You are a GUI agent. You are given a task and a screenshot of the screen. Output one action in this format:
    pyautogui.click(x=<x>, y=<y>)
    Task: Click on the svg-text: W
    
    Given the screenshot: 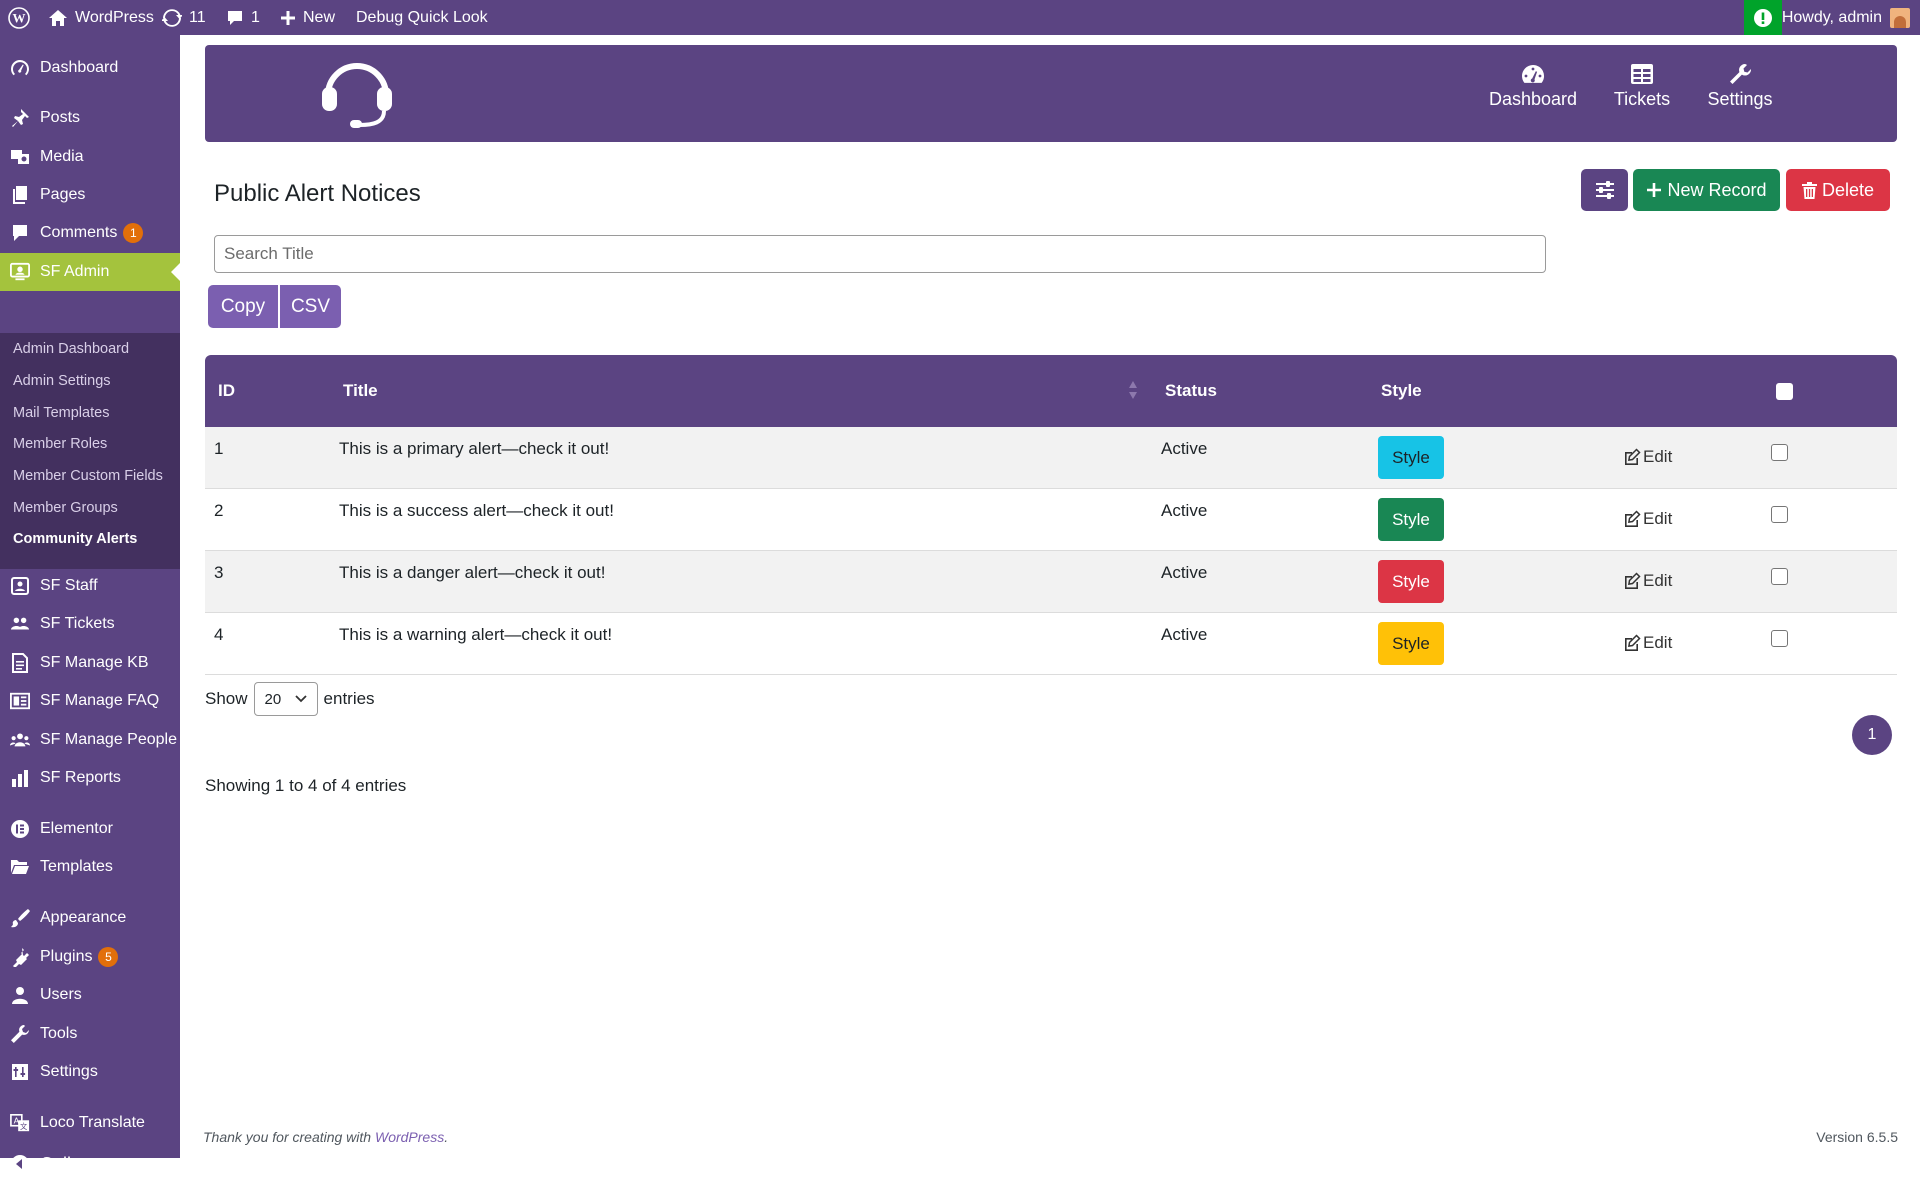 What is the action you would take?
    pyautogui.click(x=19, y=17)
    